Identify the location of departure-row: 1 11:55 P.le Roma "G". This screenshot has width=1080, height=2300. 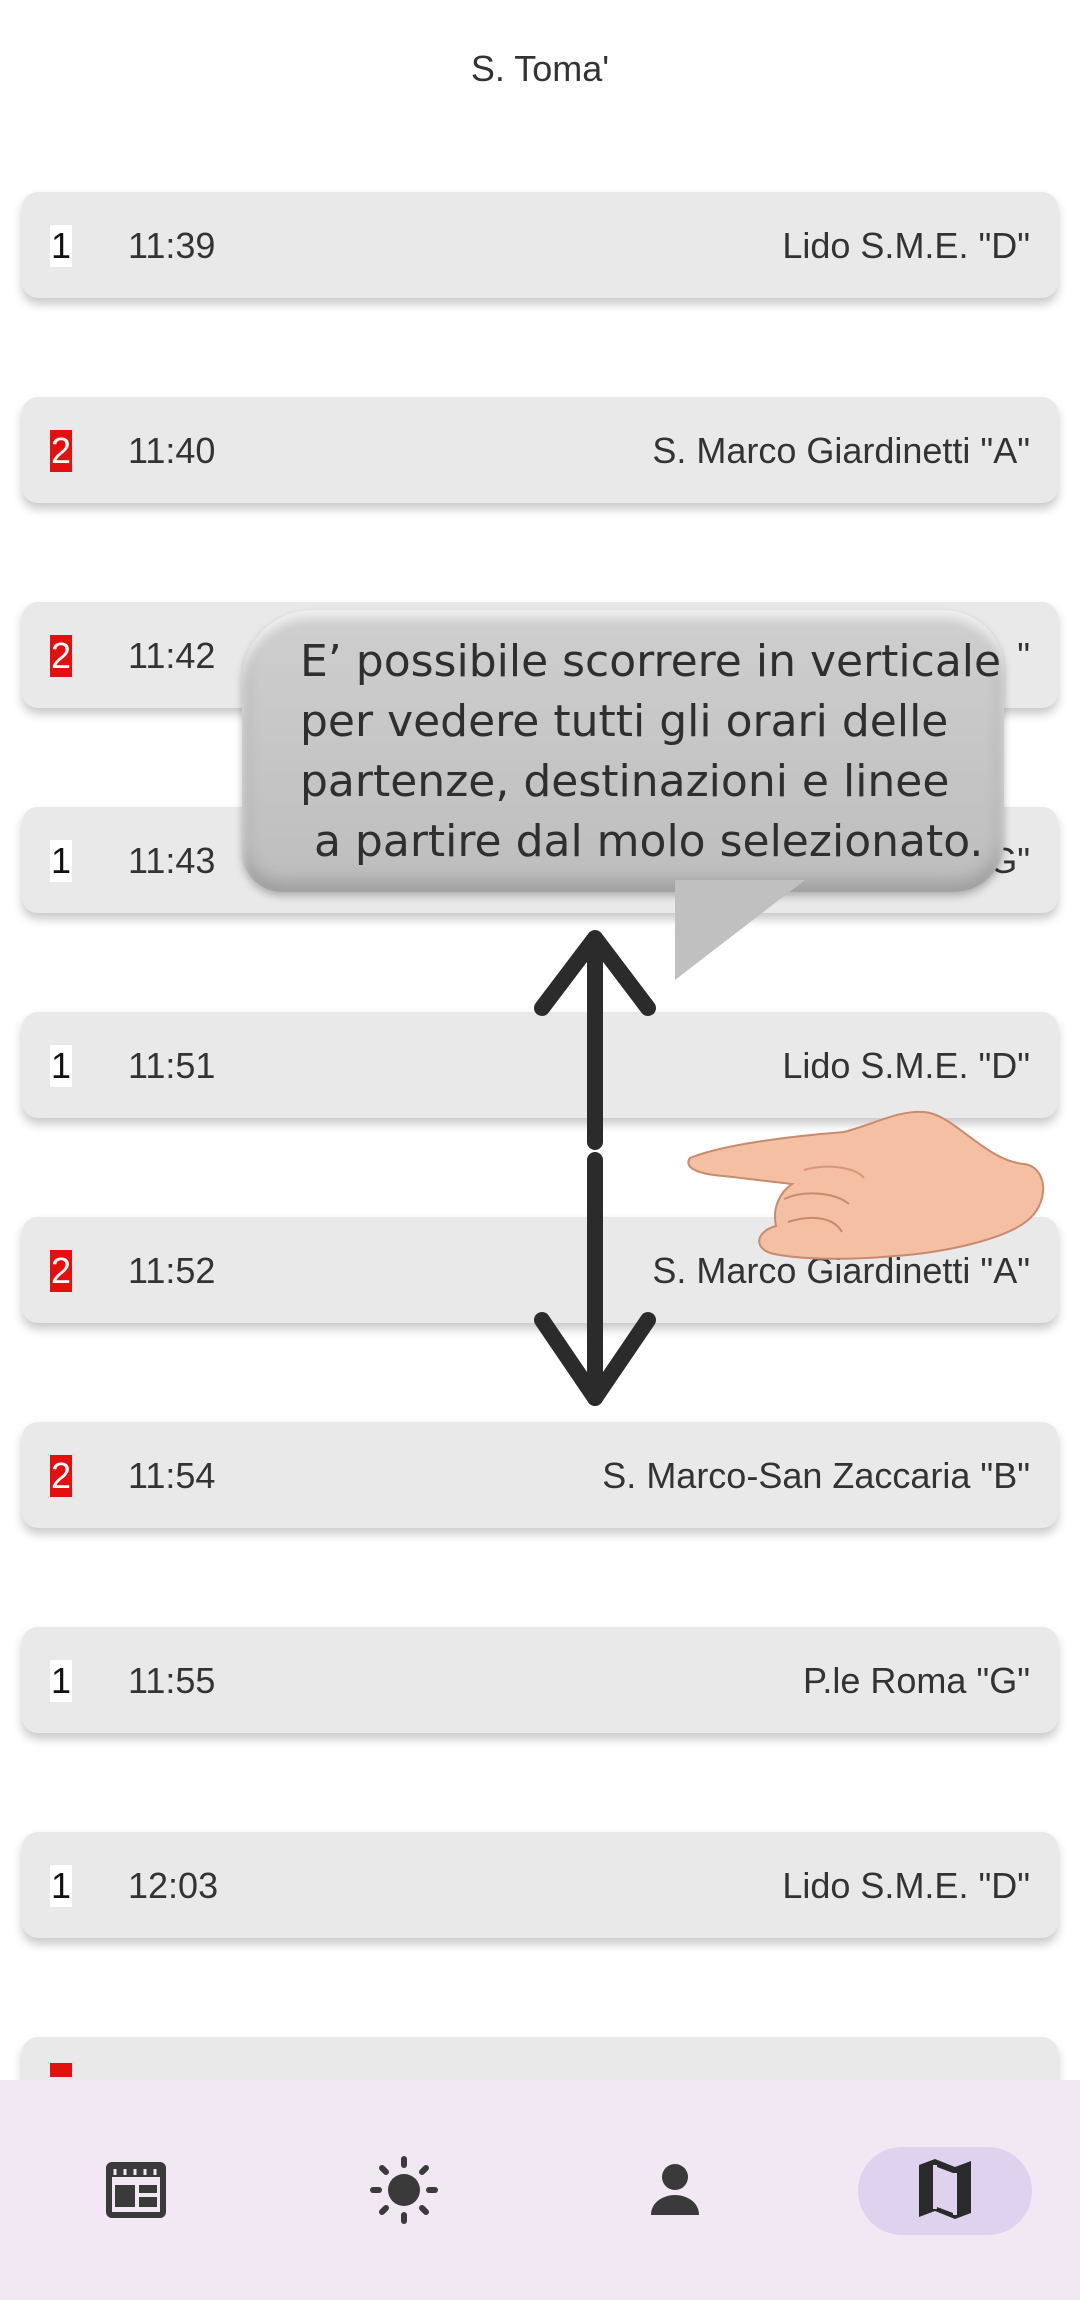
(540, 1680).